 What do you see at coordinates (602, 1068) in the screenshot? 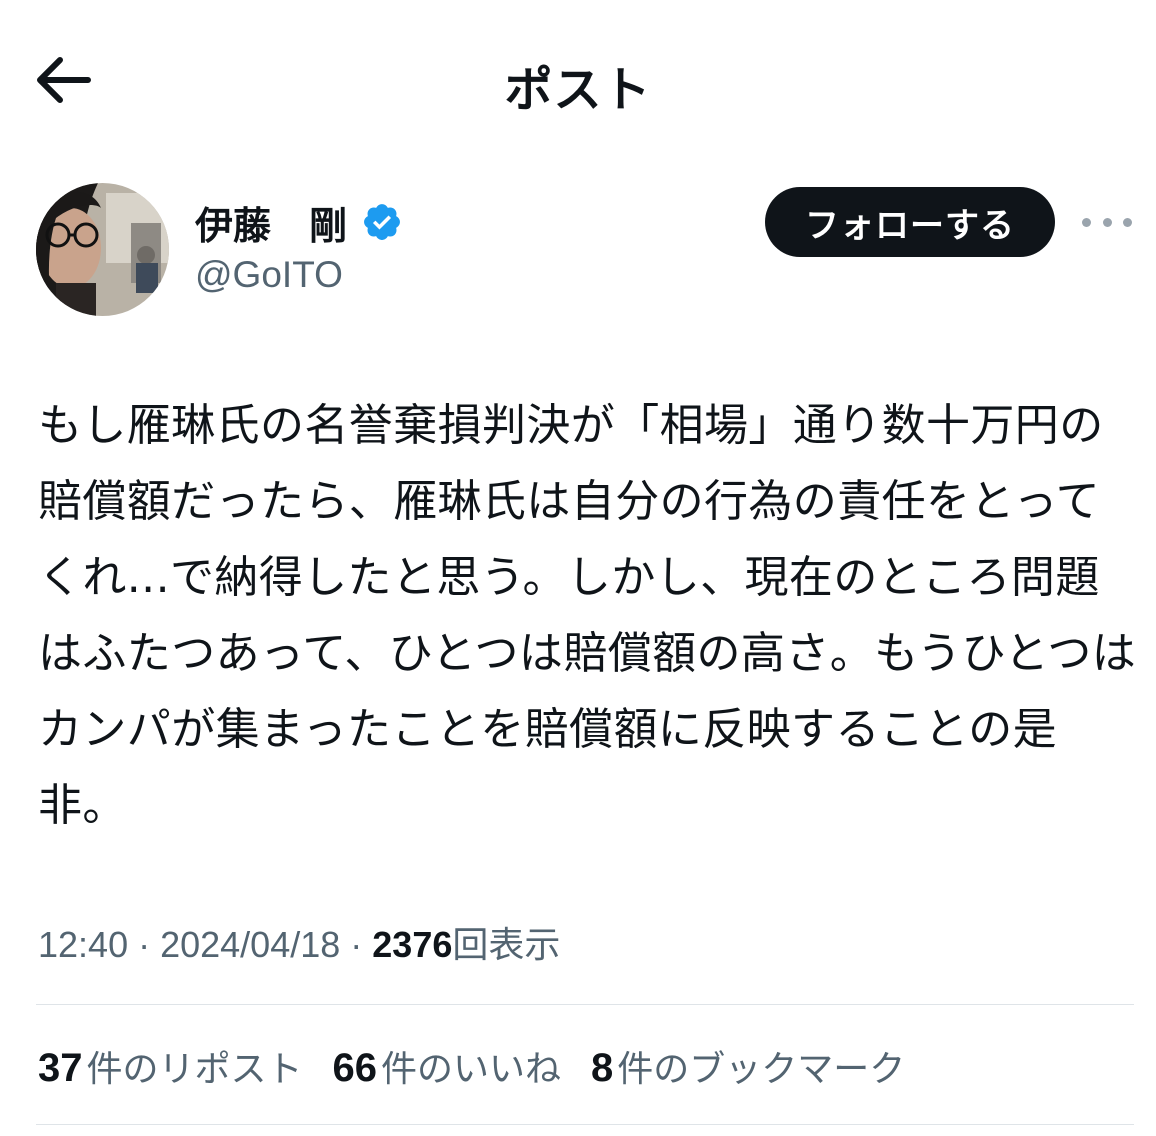
I see `bookmarks-count: 8` at bounding box center [602, 1068].